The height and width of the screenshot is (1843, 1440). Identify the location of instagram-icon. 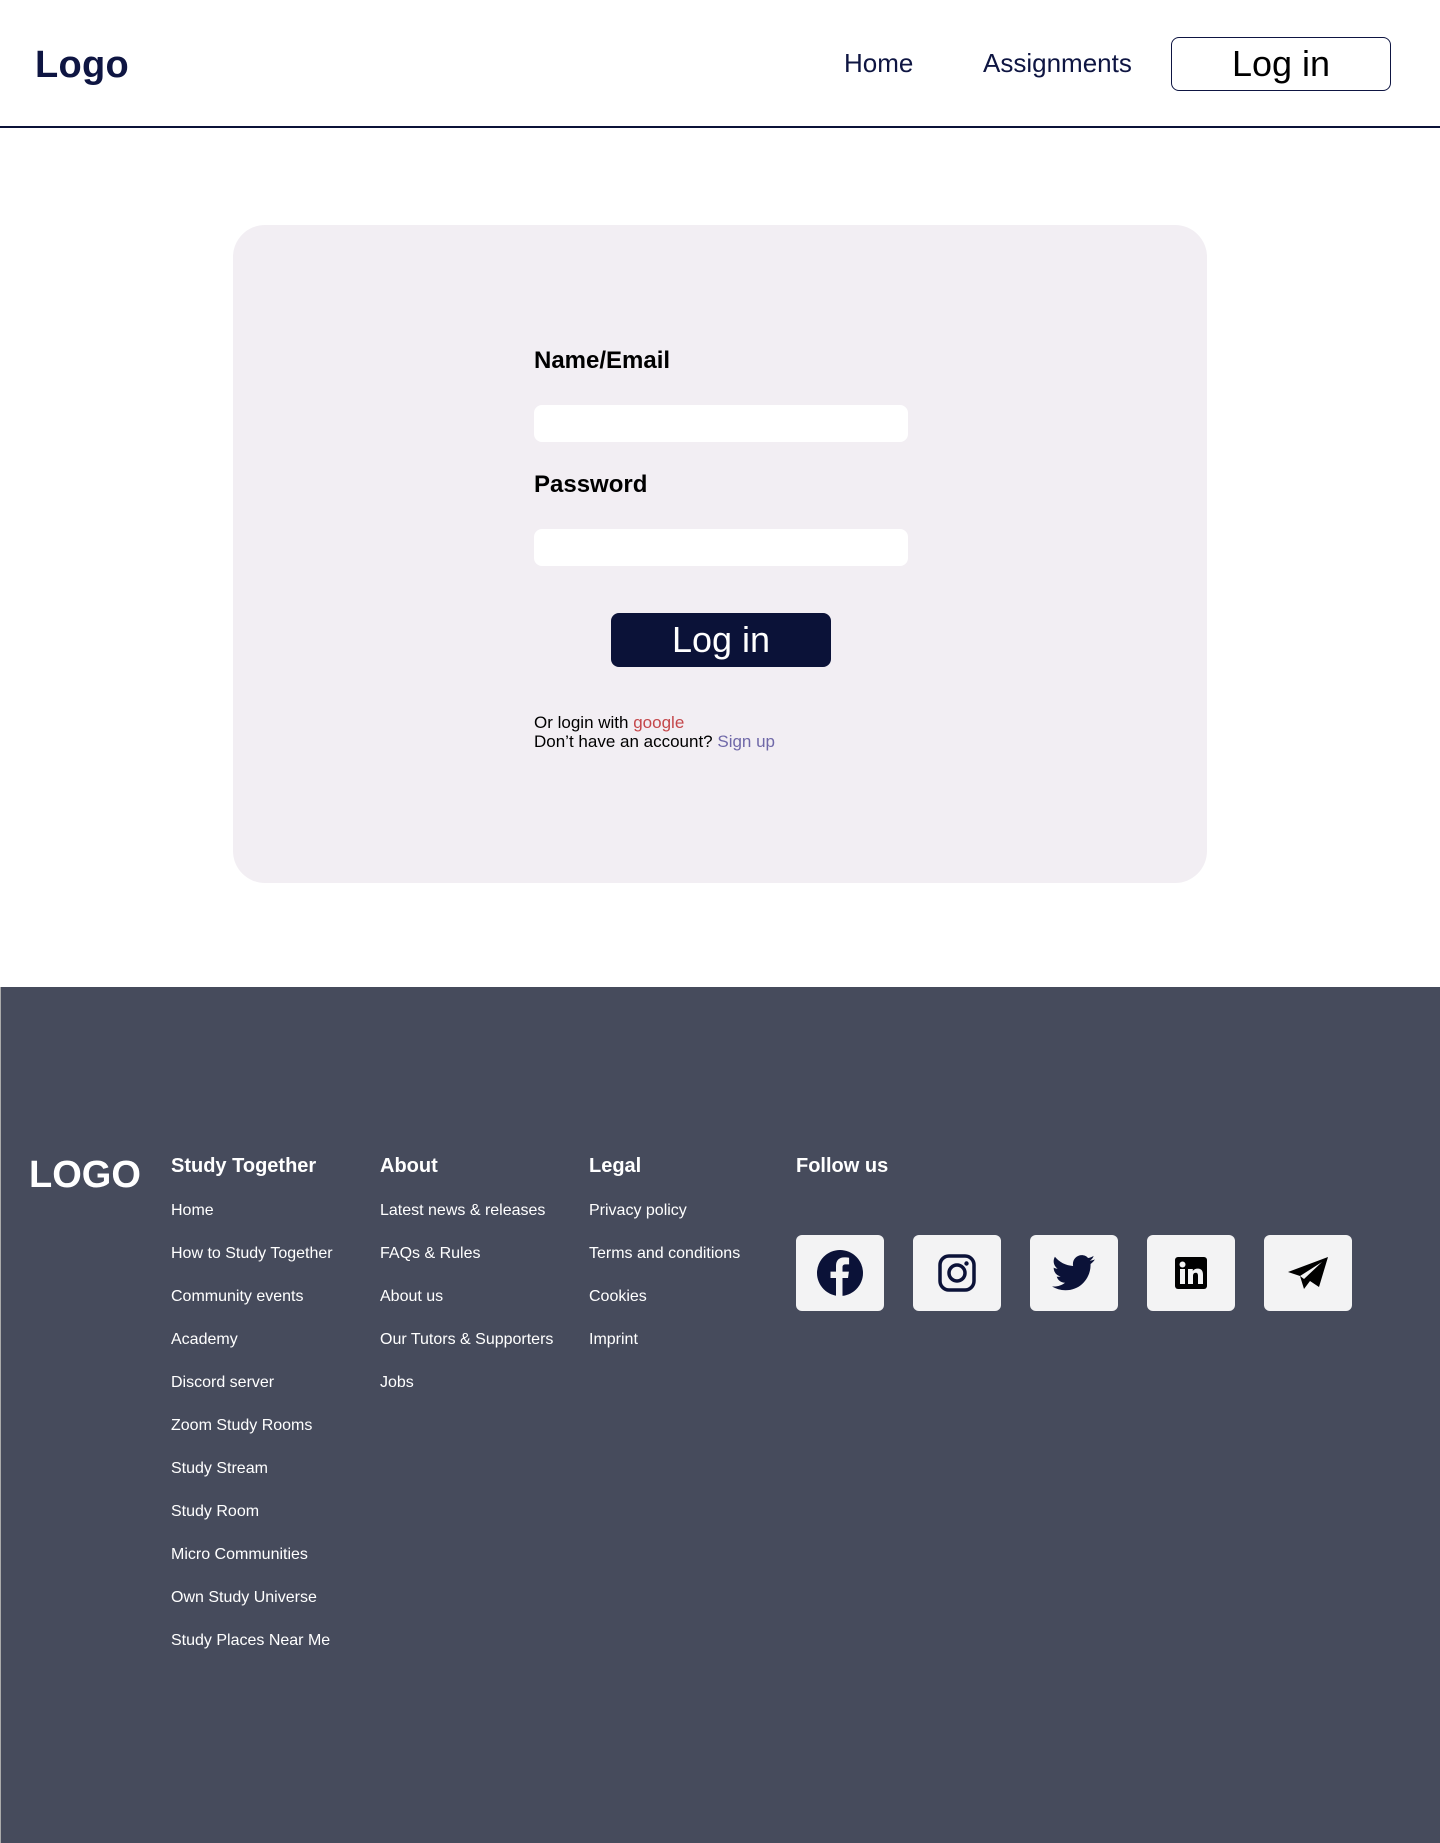
(957, 1273).